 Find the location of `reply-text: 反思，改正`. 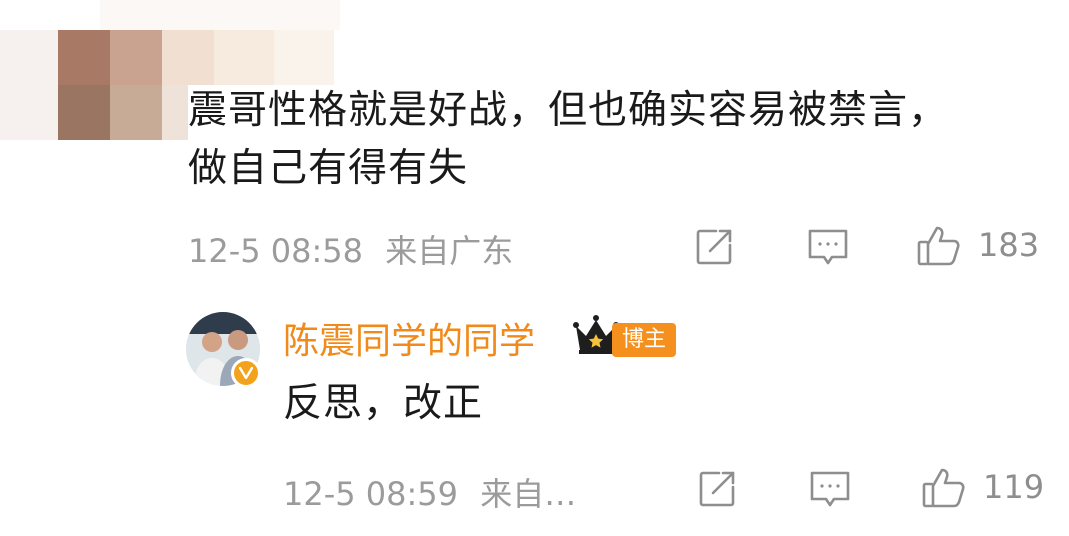

reply-text: 反思，改正 is located at coordinates (383, 403).